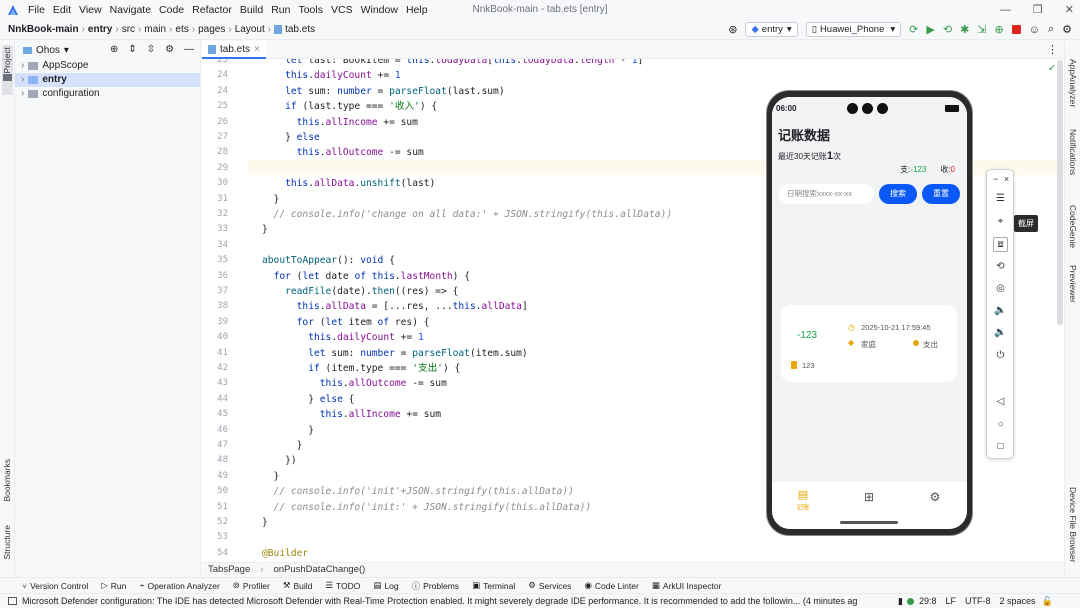 The image size is (1080, 608). Describe the element at coordinates (151, 49) in the screenshot. I see `collapse-all-icon: ⇳` at that location.